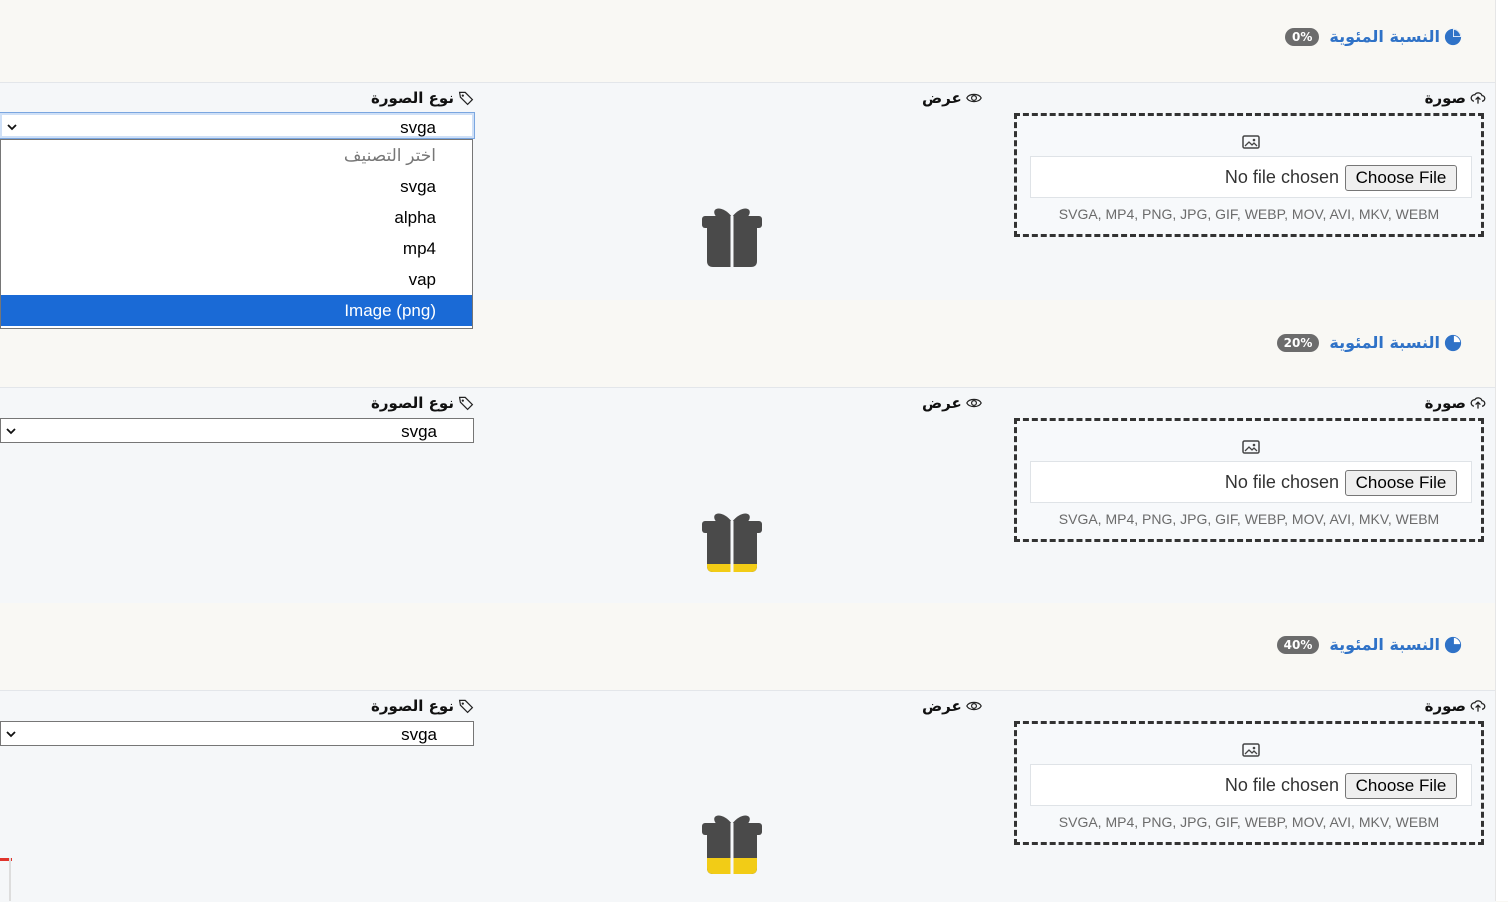 Image resolution: width=1508 pixels, height=902 pixels. What do you see at coordinates (6, 879) in the screenshot?
I see `corner-element` at bounding box center [6, 879].